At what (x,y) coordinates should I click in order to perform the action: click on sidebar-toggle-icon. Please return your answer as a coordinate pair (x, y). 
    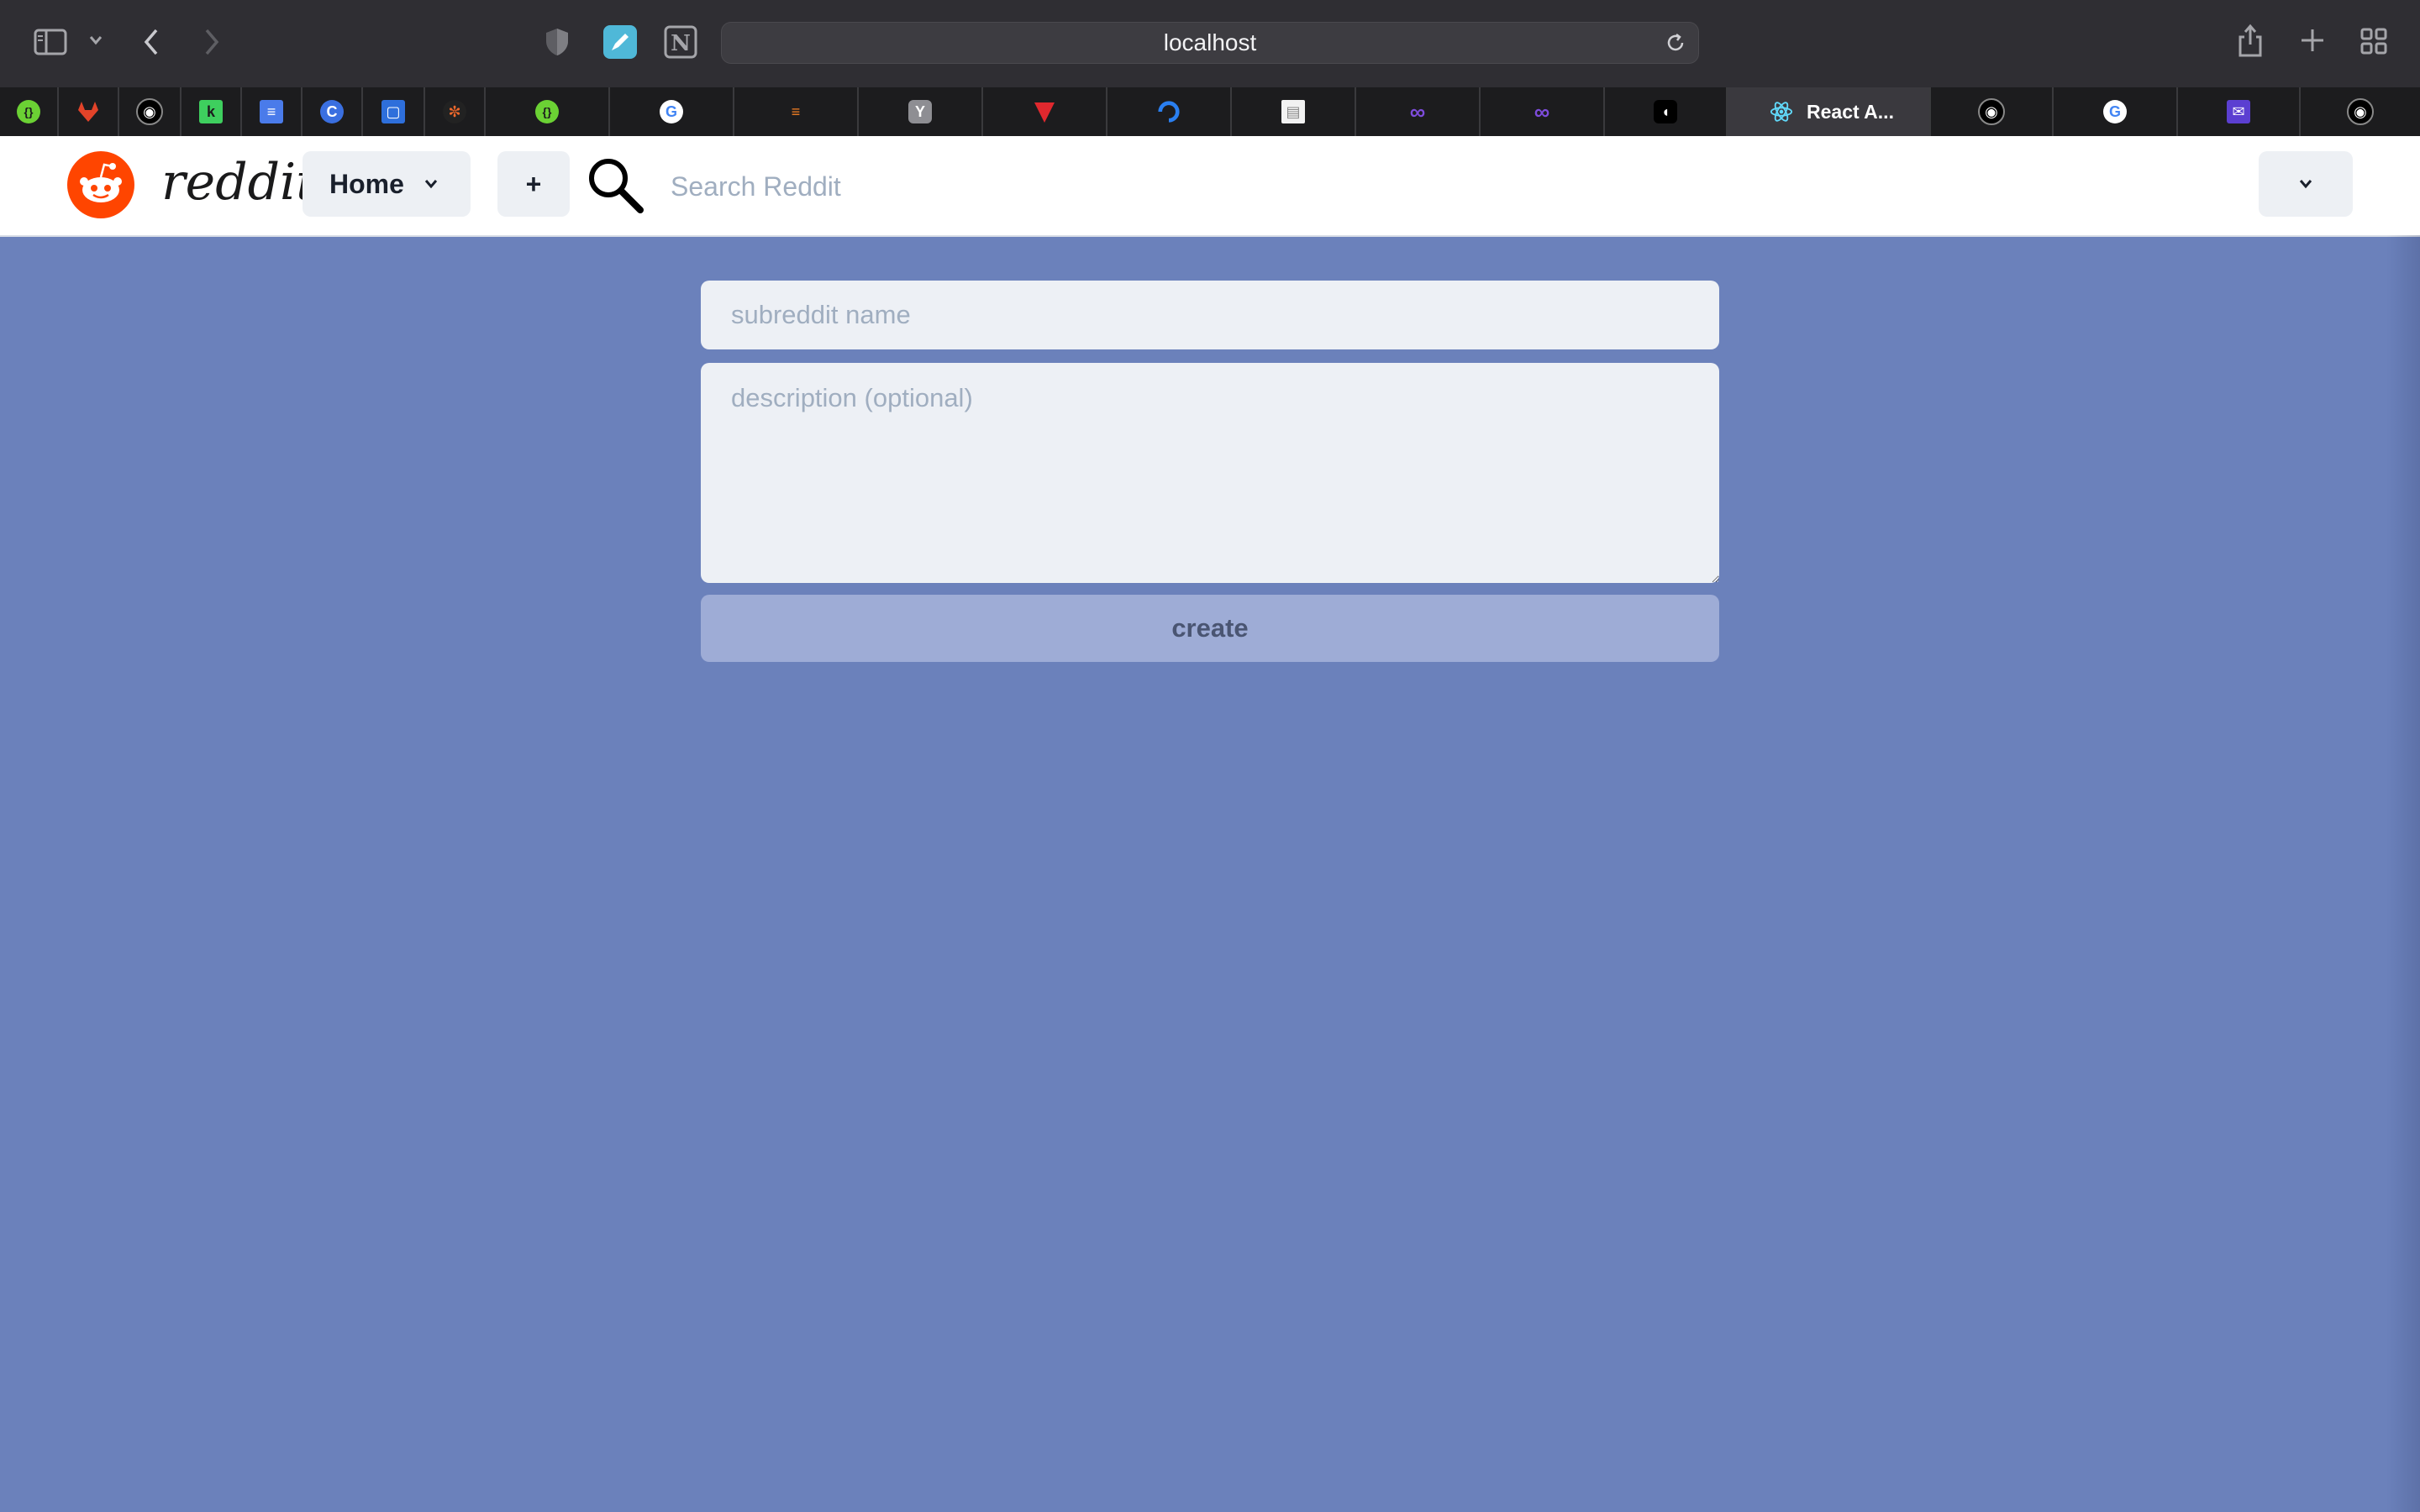
    Looking at the image, I should click on (51, 44).